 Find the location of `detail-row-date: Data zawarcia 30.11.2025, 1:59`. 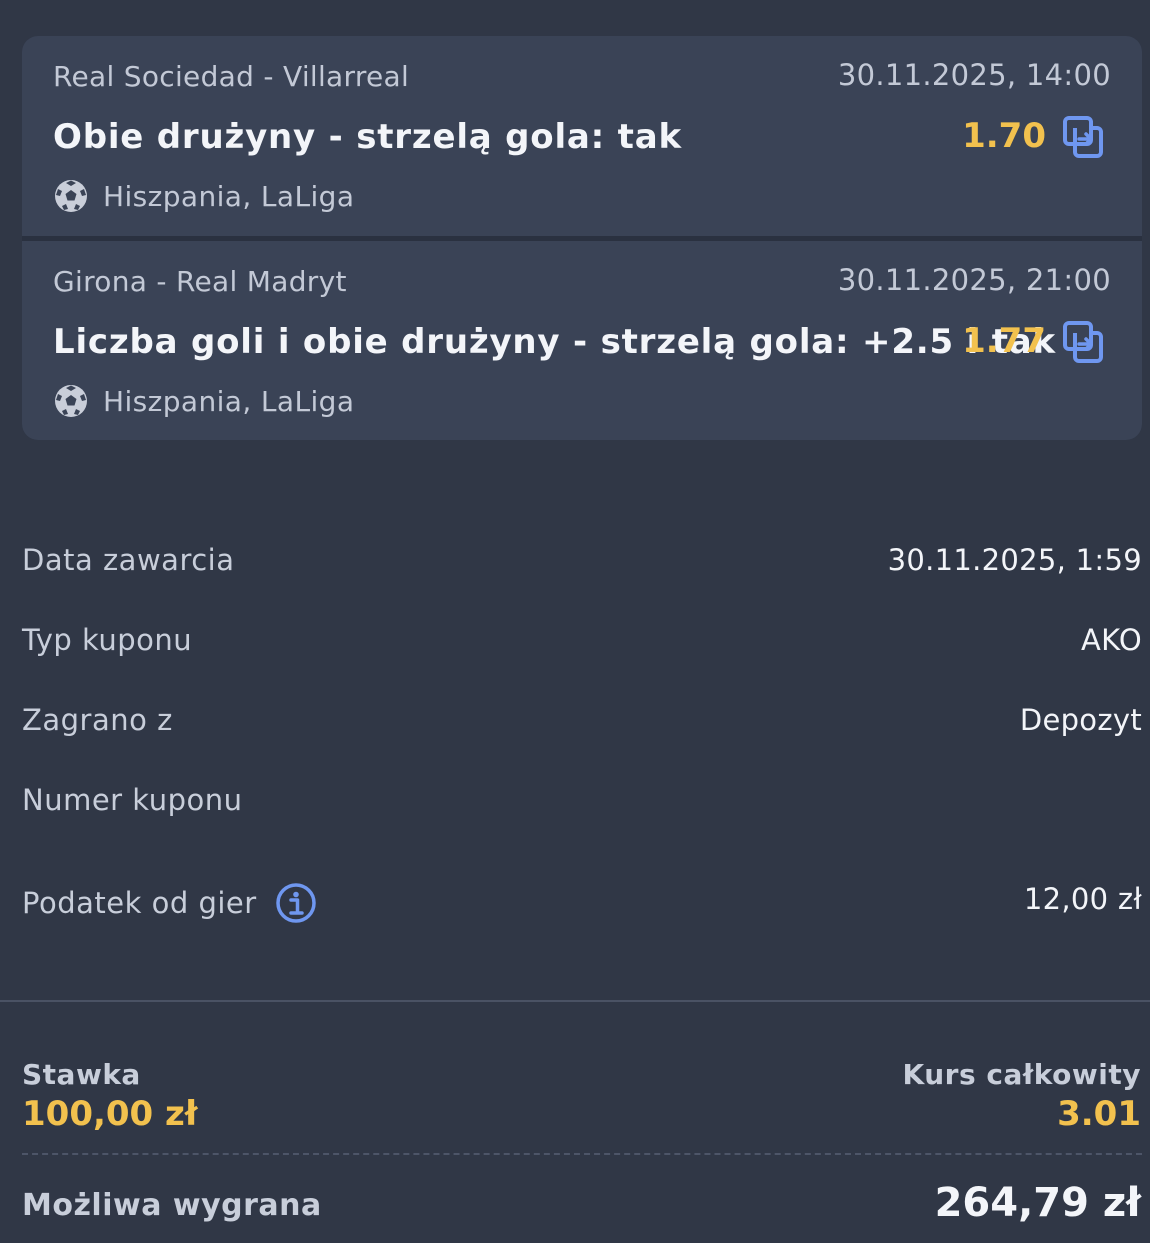

detail-row-date: Data zawarcia 30.11.2025, 1:59 is located at coordinates (582, 563).